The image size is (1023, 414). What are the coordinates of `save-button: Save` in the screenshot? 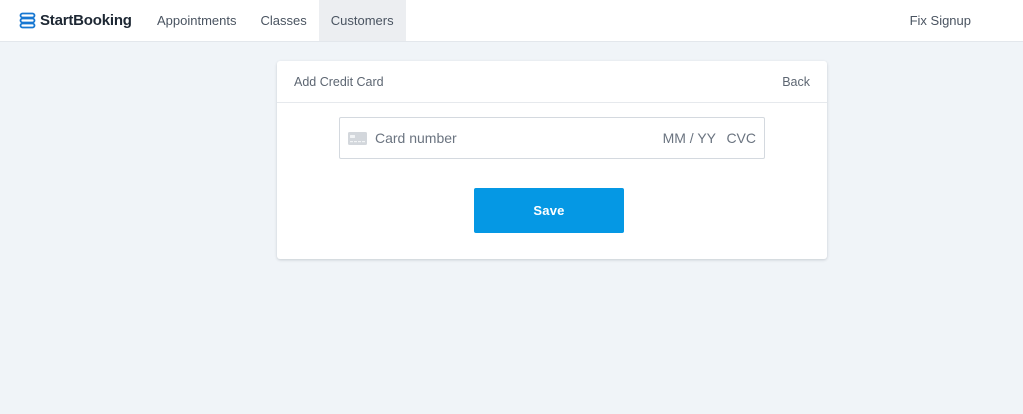 It's located at (549, 210).